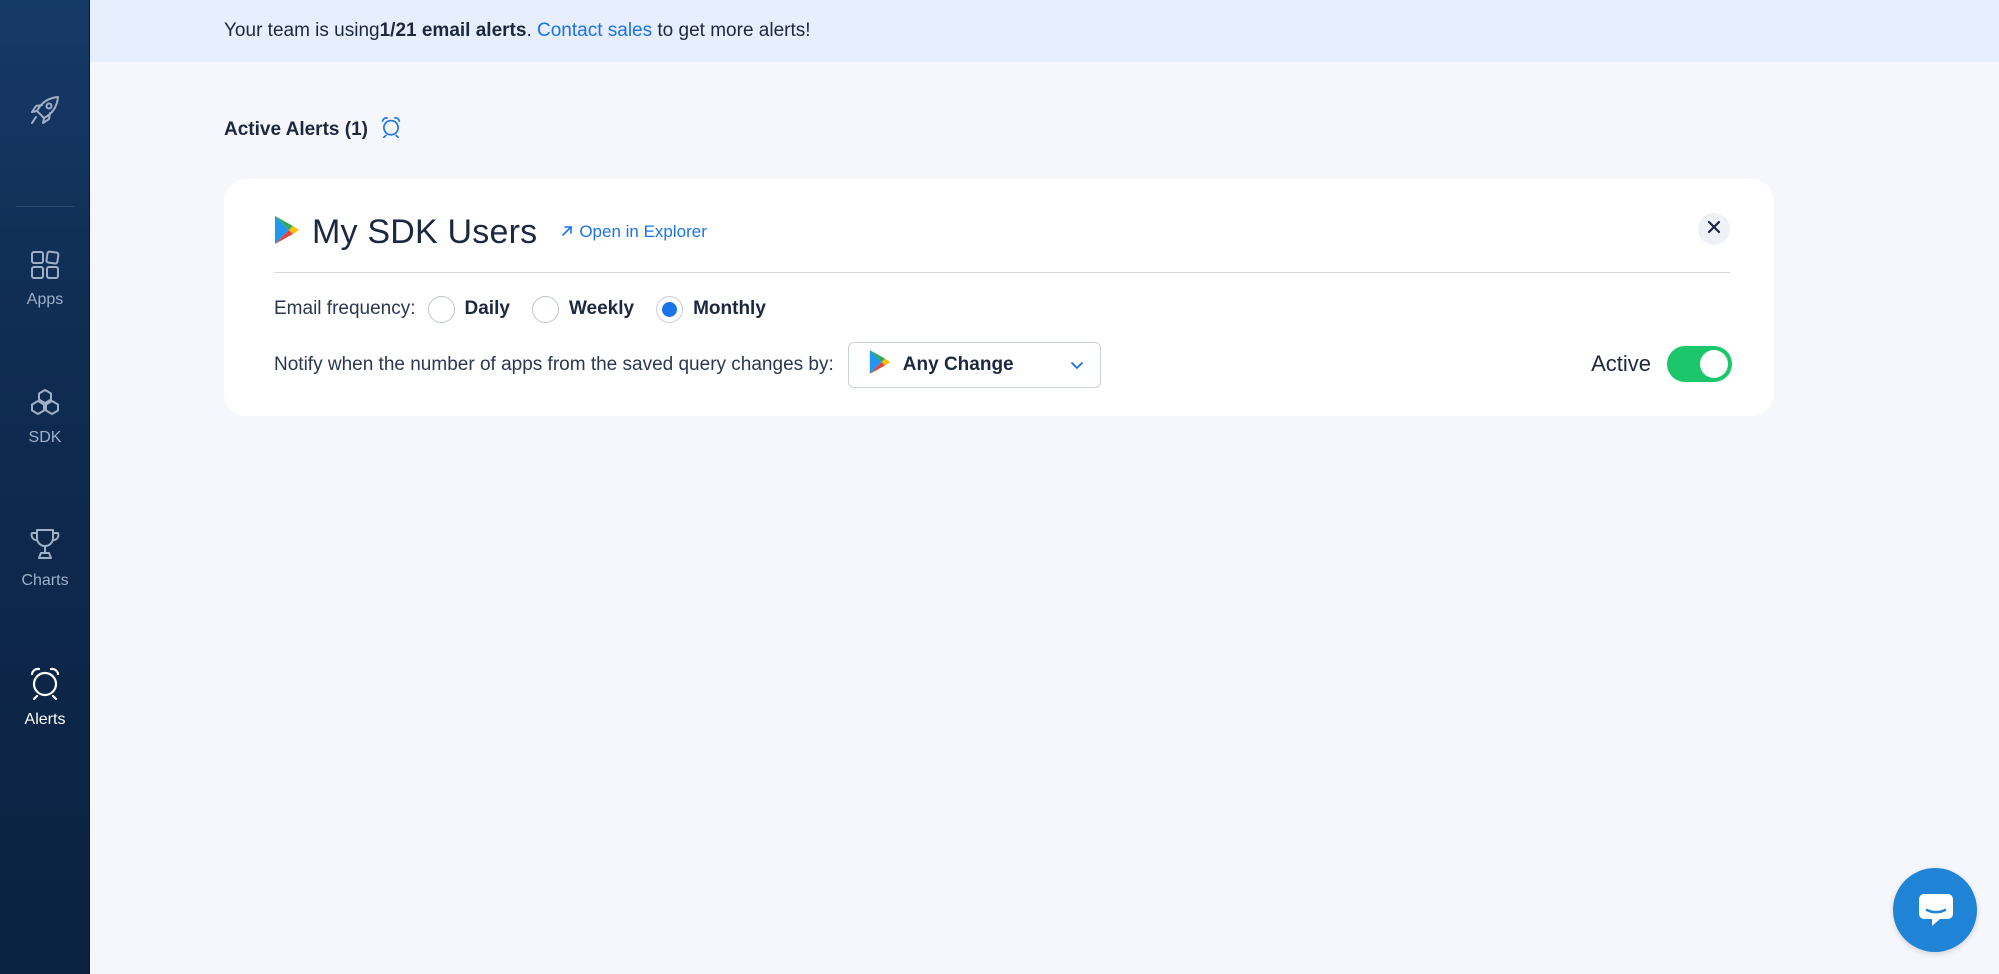 The width and height of the screenshot is (1999, 974). I want to click on sidebar-item-label: SDK, so click(45, 437).